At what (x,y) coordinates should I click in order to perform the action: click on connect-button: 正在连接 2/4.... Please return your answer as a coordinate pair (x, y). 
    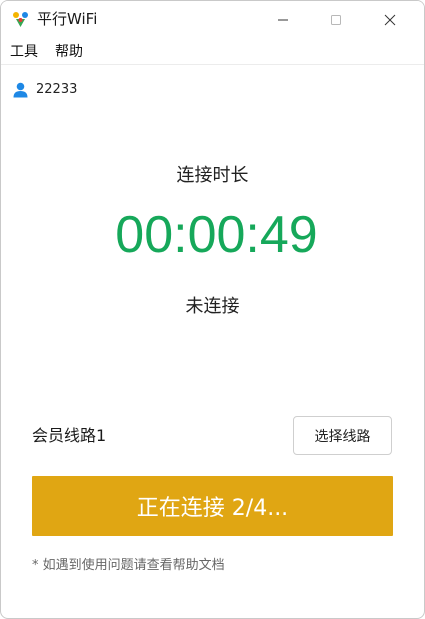
    Looking at the image, I should click on (212, 506).